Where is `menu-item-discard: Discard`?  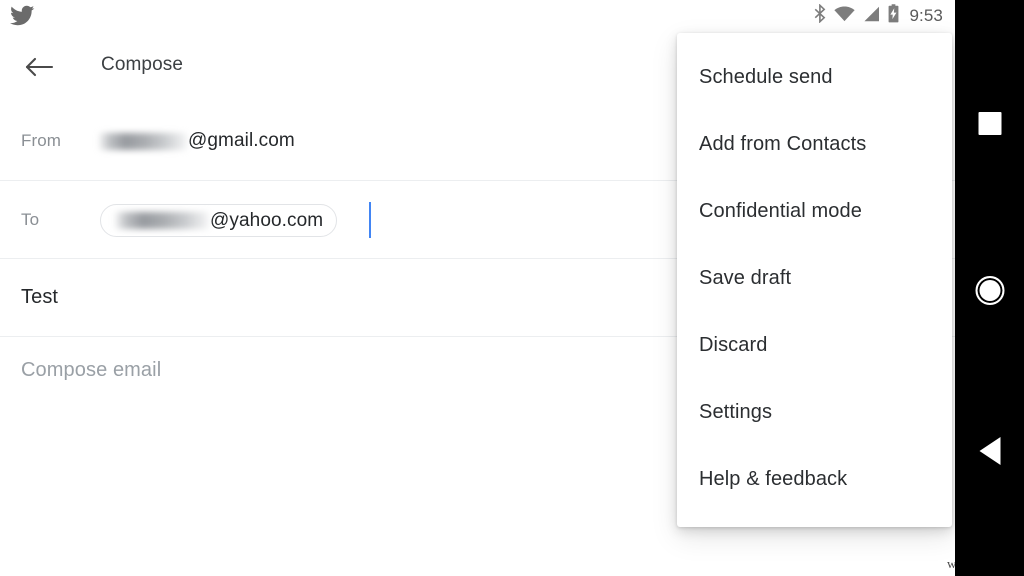 menu-item-discard: Discard is located at coordinates (814, 345).